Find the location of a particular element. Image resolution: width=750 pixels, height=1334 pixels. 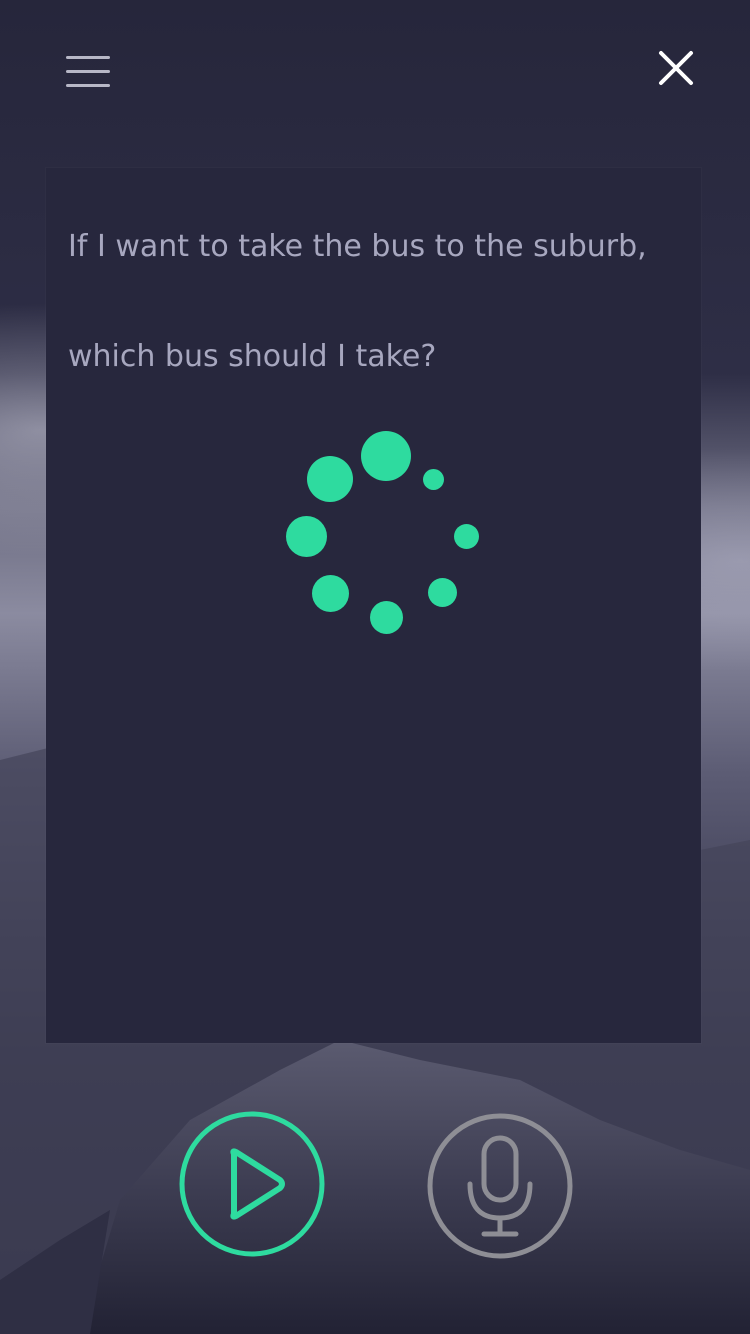

microphone-button is located at coordinates (500, 1186).